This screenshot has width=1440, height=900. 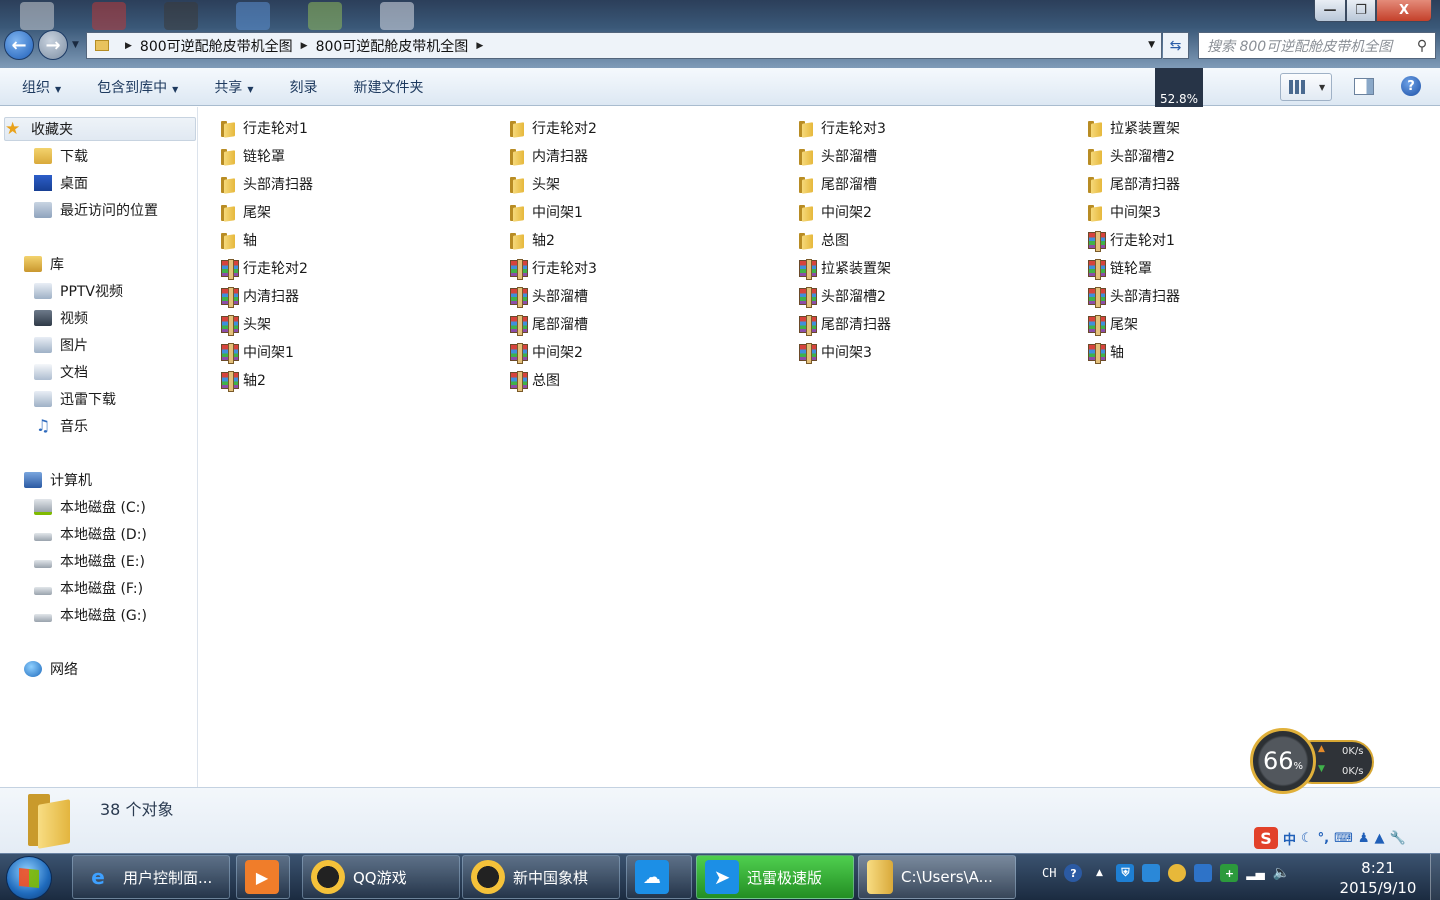 I want to click on folder-item: 行走轮对3, so click(x=842, y=128).